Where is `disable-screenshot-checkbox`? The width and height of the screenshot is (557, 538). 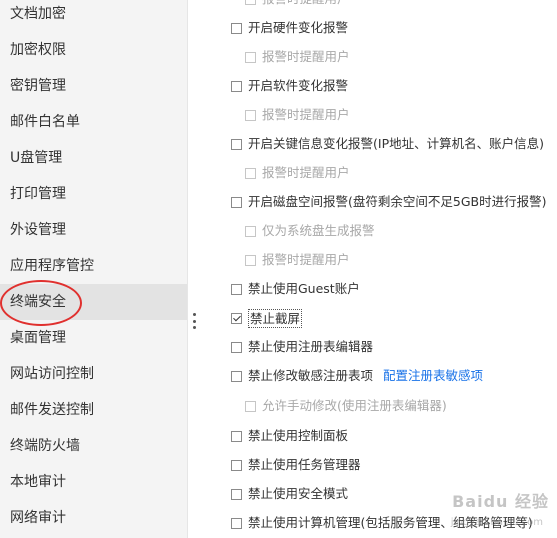
disable-screenshot-checkbox is located at coordinates (236, 318).